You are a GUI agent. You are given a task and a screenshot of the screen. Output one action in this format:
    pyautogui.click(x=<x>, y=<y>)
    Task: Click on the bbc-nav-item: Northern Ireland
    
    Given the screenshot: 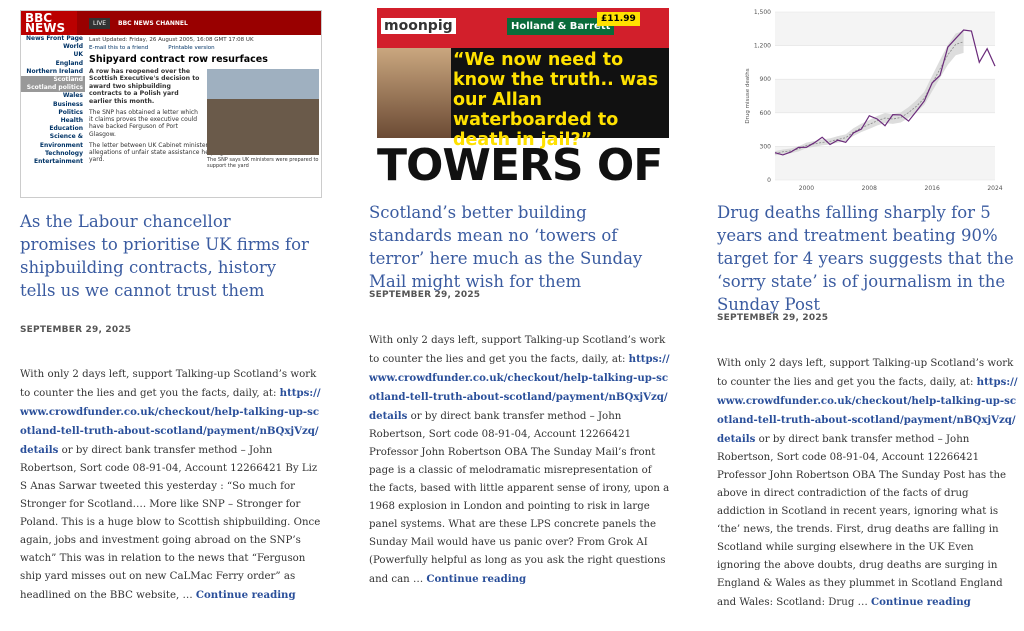 What is the action you would take?
    pyautogui.click(x=54, y=71)
    